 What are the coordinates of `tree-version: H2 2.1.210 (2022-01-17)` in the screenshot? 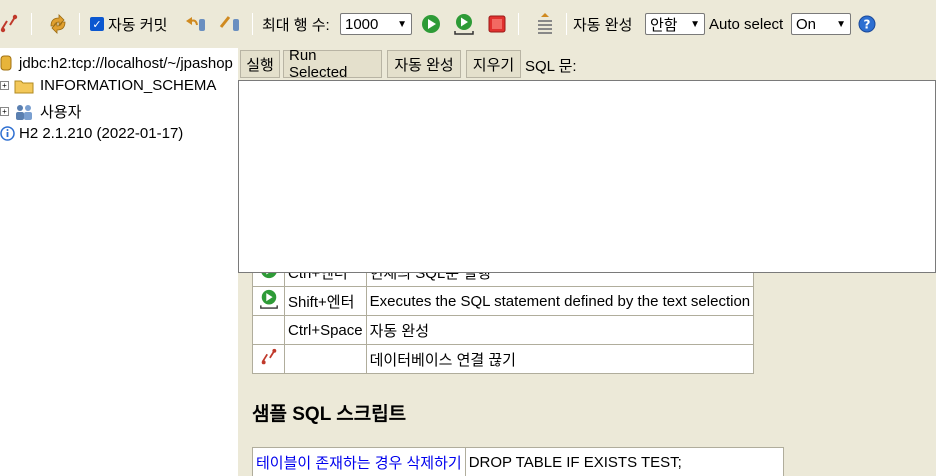 It's located at (91, 133).